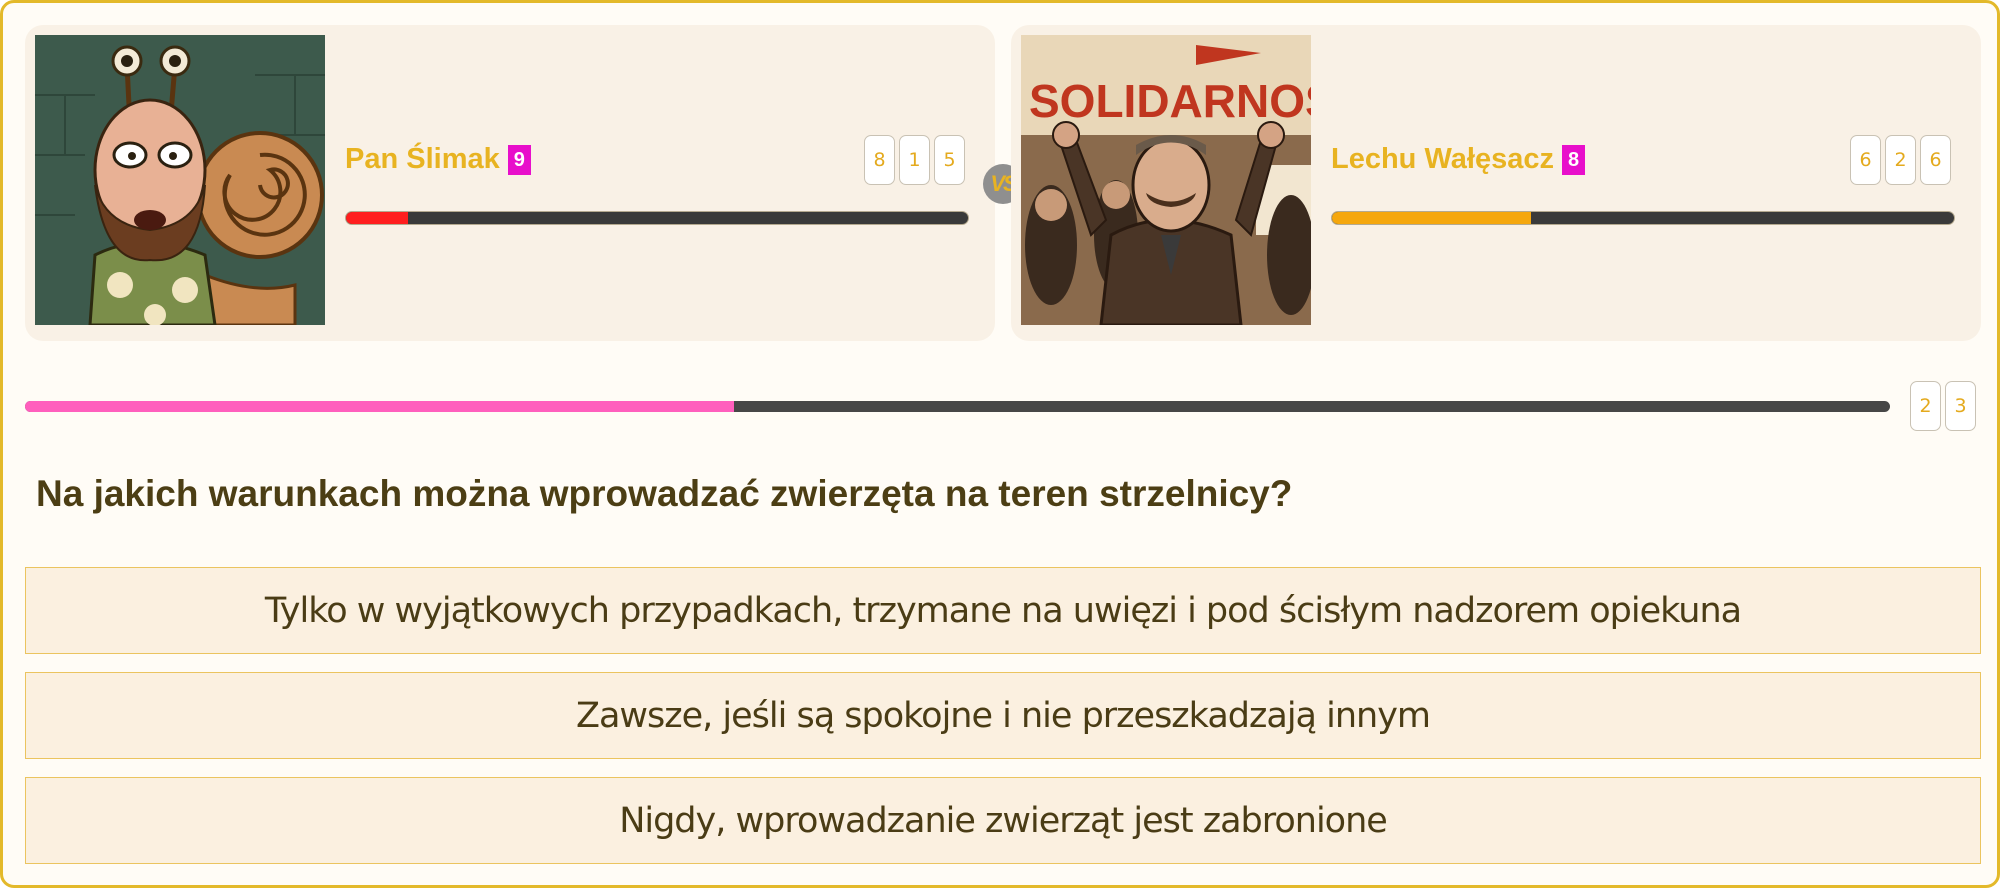 The width and height of the screenshot is (2000, 888). I want to click on question-counter-digit: 2, so click(1925, 406).